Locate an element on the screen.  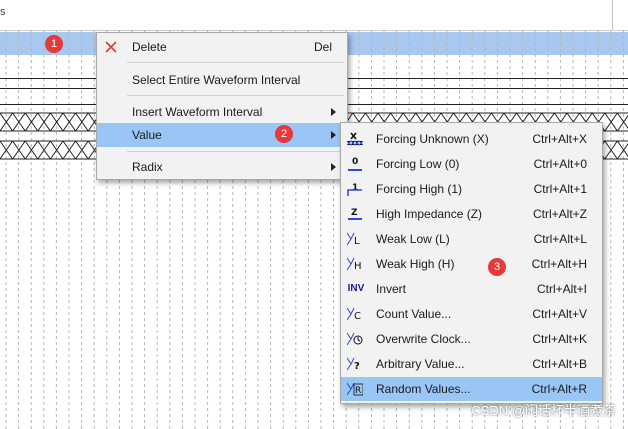
menu-item-label: Delete is located at coordinates (149, 47).